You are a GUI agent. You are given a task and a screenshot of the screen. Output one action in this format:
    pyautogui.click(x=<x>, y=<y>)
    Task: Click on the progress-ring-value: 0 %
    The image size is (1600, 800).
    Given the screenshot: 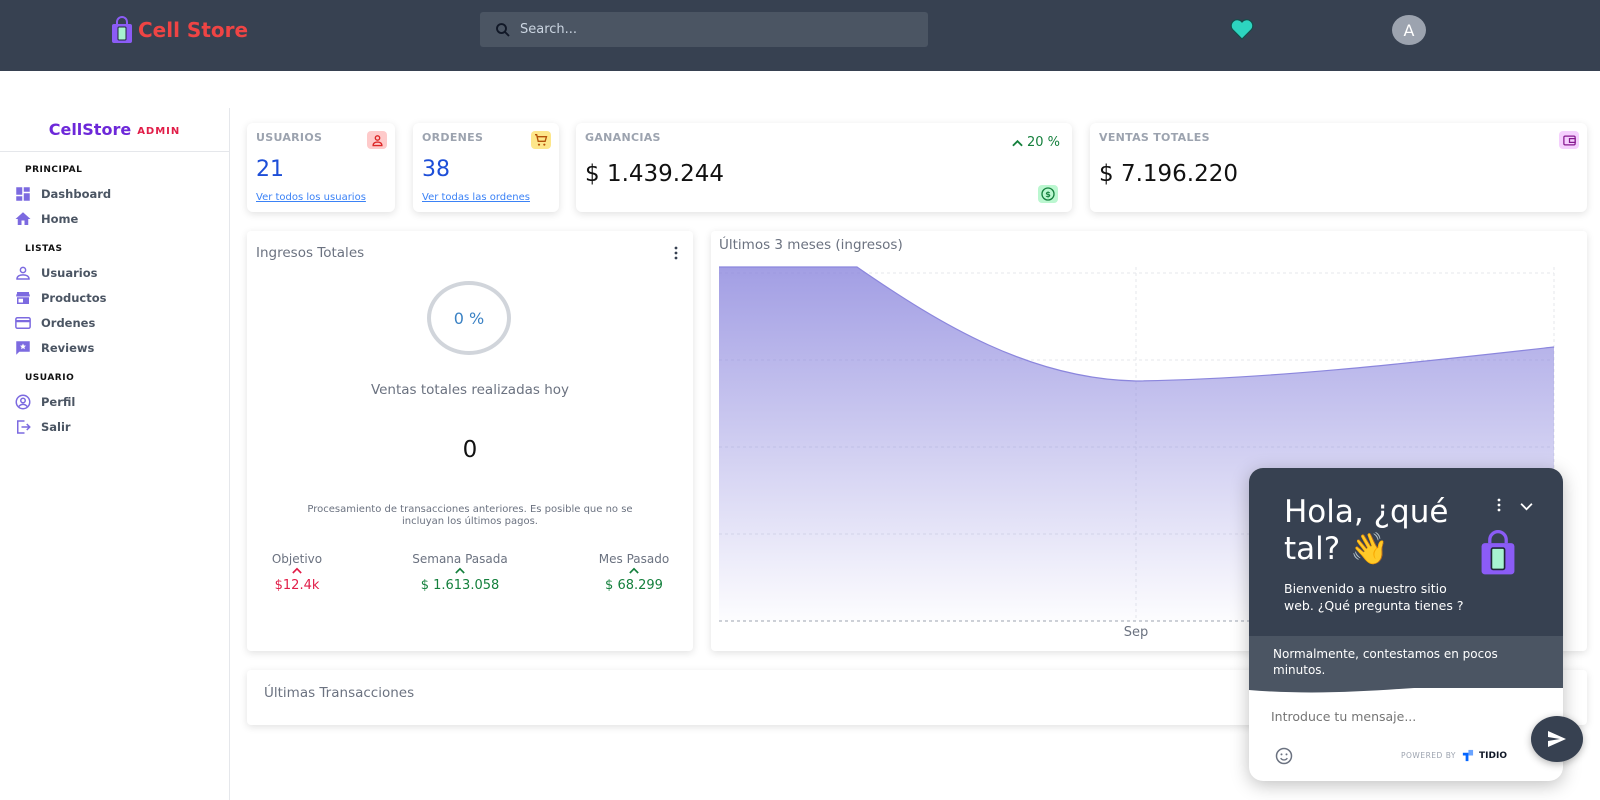 What is the action you would take?
    pyautogui.click(x=469, y=318)
    